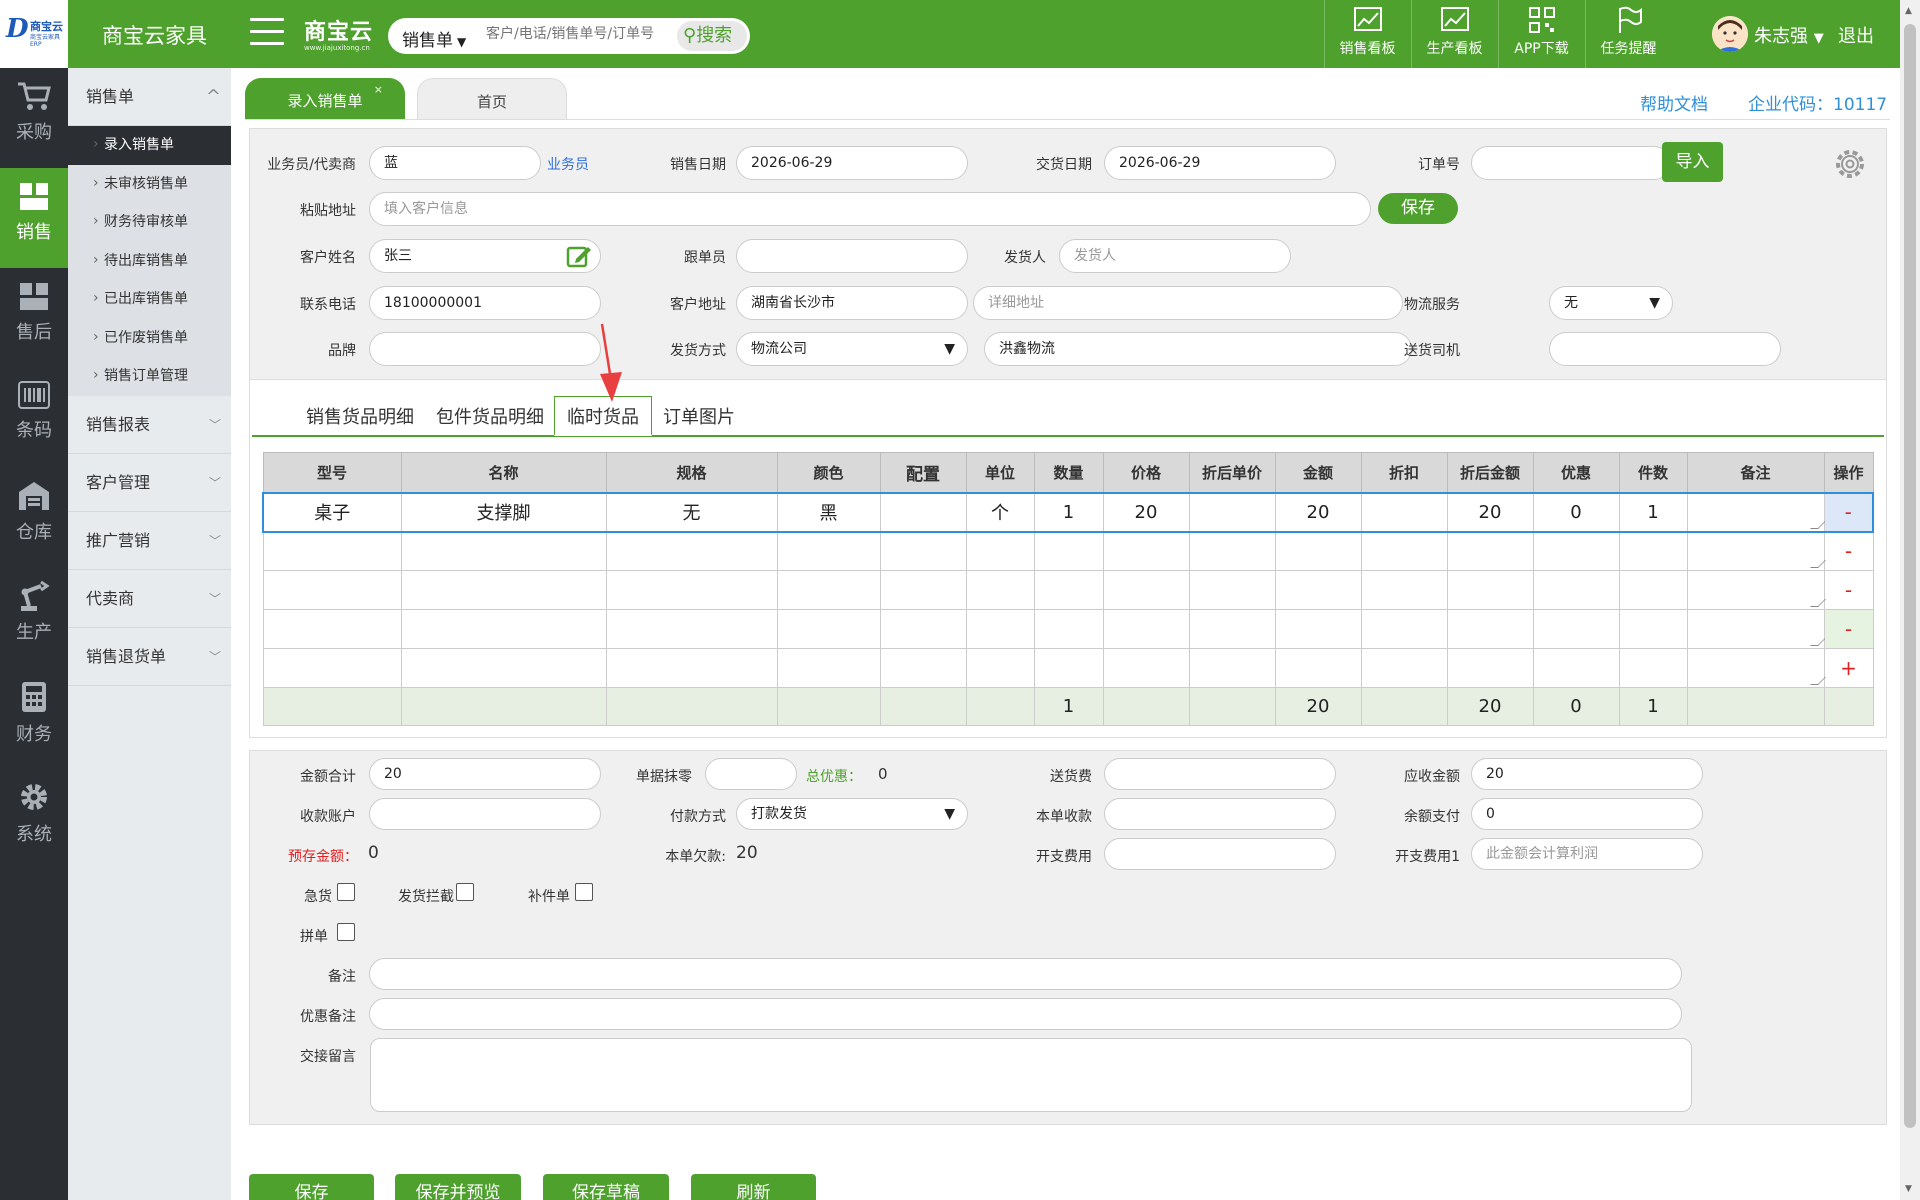 The image size is (1920, 1200). Describe the element at coordinates (751, 774) in the screenshot. I see `round-field` at that location.